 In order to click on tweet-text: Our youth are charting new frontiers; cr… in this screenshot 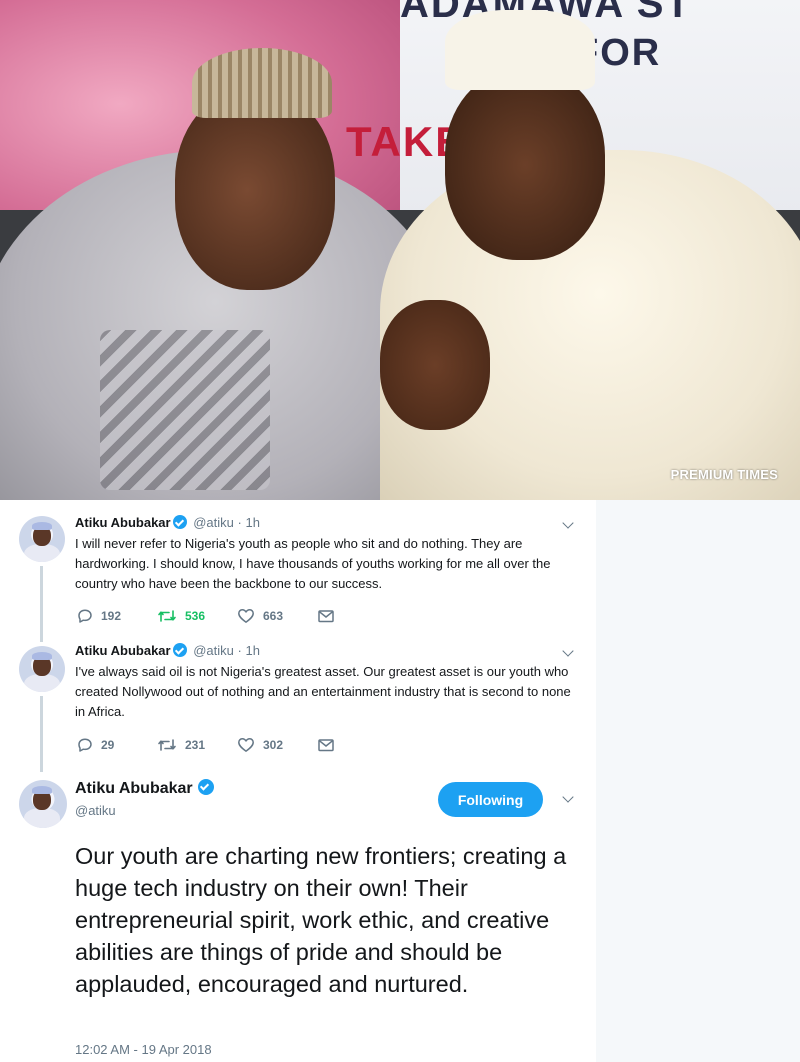, I will do `click(321, 920)`.